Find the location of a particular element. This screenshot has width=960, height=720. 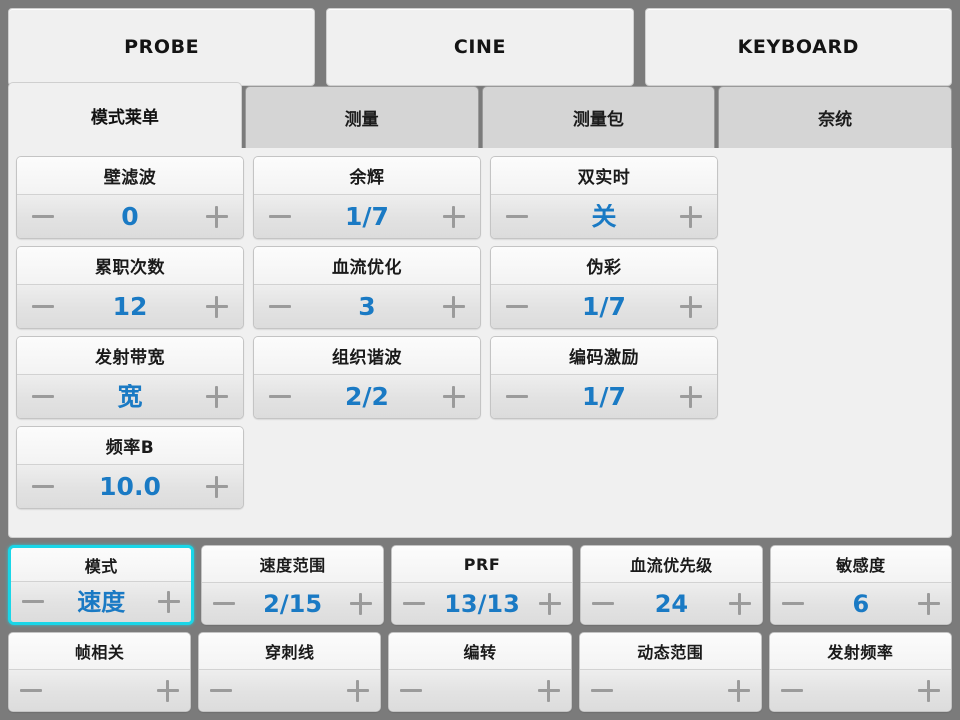

parameter-tile-label: 速度范围 is located at coordinates (292, 564).